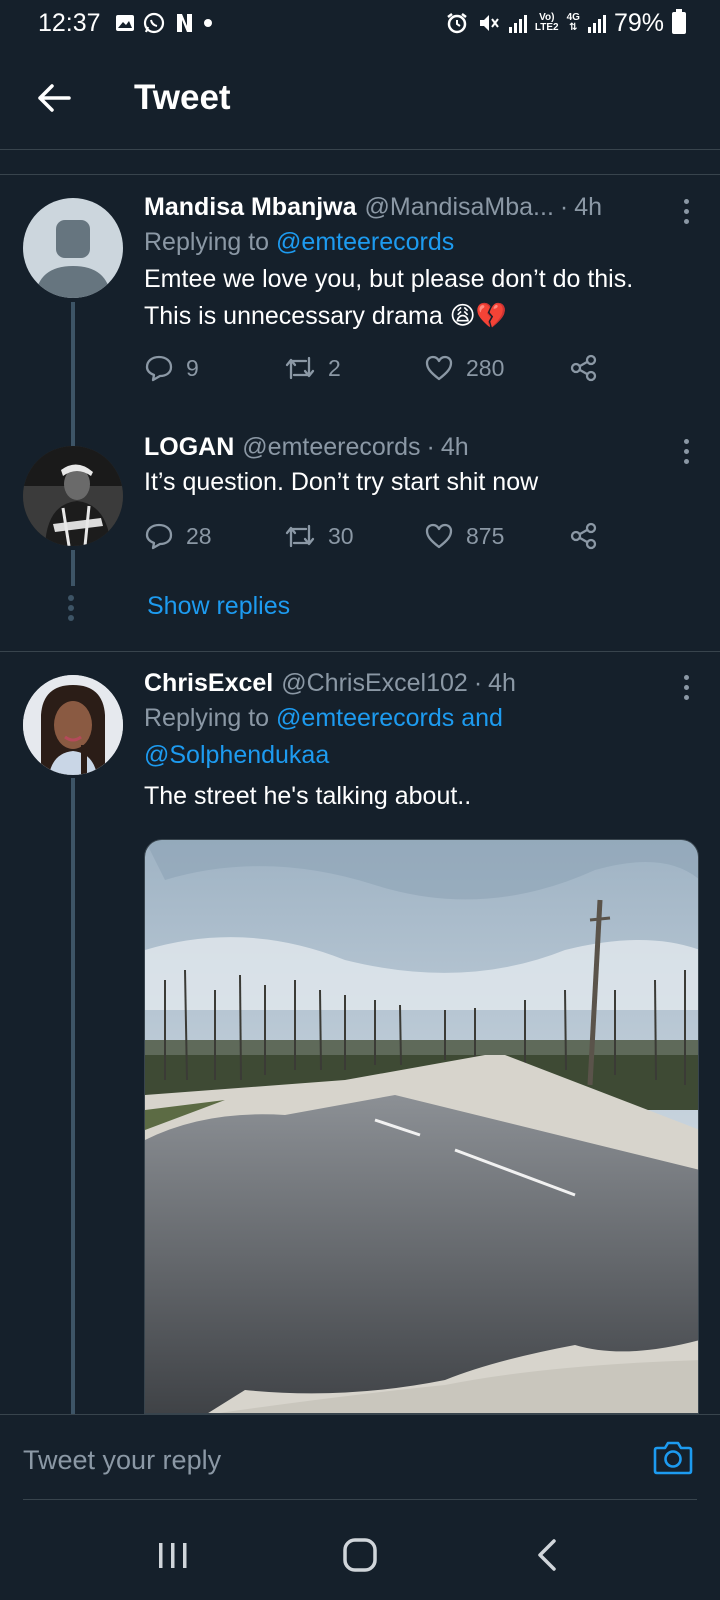  I want to click on tweet-text: It’s question. Don’t try start shit now, so click(341, 482).